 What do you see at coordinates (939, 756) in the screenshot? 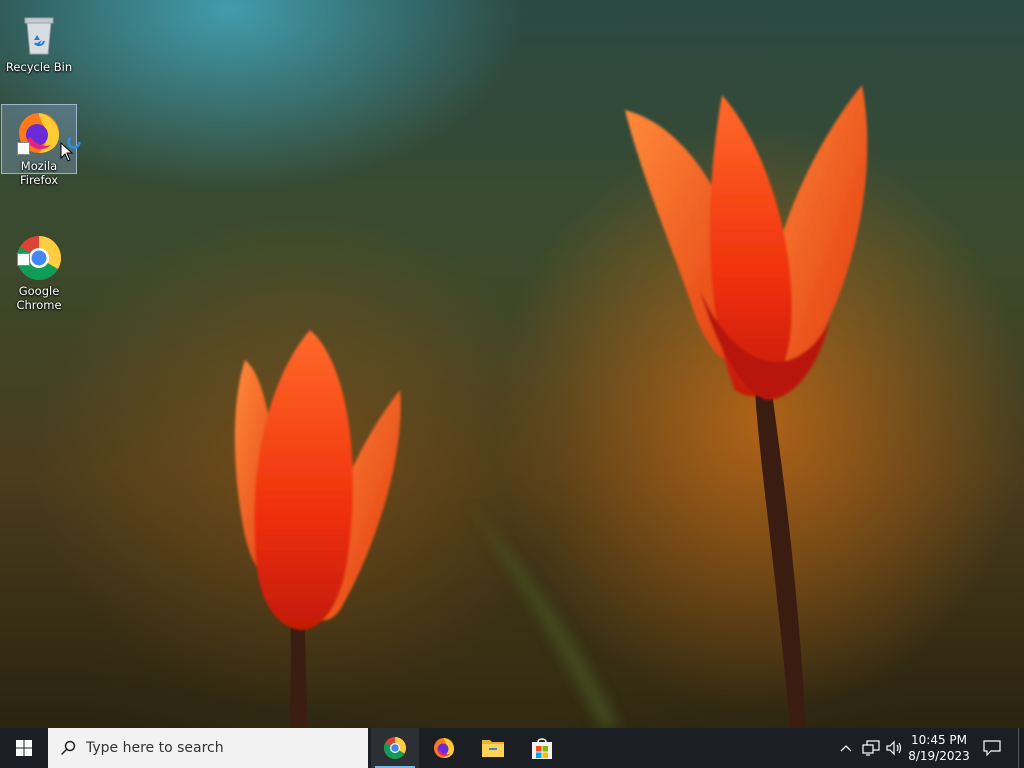
I see `clock-date: 8/19/2023` at bounding box center [939, 756].